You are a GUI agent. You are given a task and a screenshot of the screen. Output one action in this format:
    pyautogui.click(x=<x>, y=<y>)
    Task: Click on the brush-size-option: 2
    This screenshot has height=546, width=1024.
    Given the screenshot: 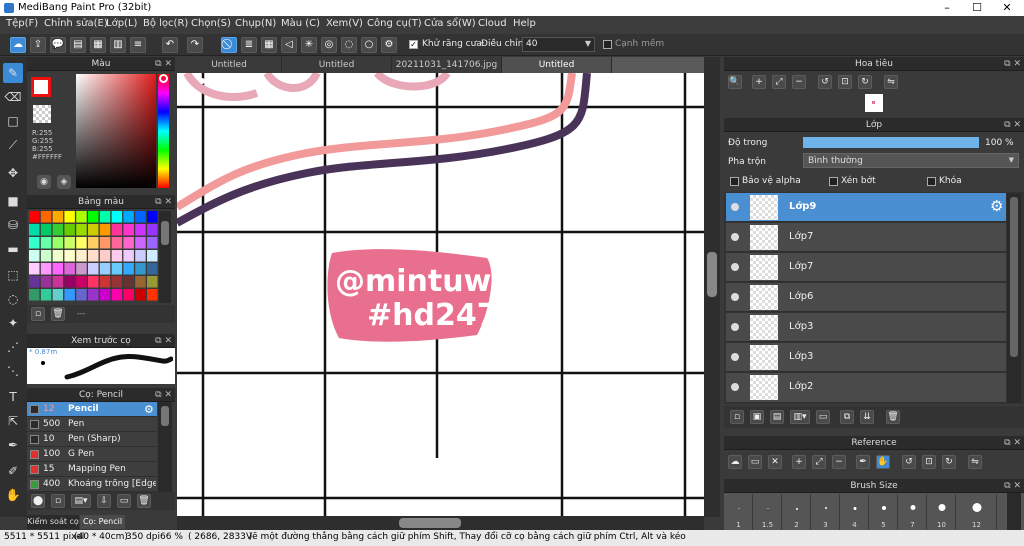 What is the action you would take?
    pyautogui.click(x=797, y=512)
    